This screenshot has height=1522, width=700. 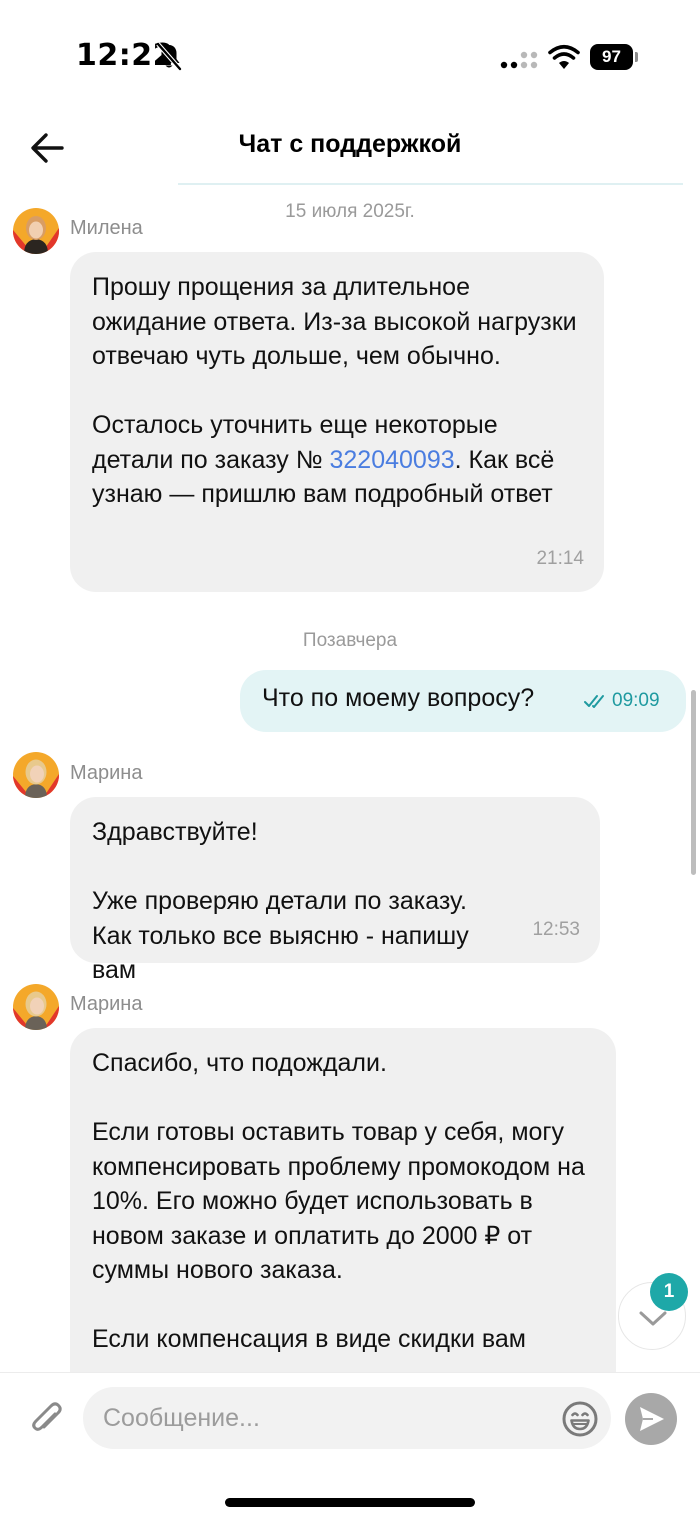 What do you see at coordinates (580, 1419) in the screenshot?
I see `emoji-icon` at bounding box center [580, 1419].